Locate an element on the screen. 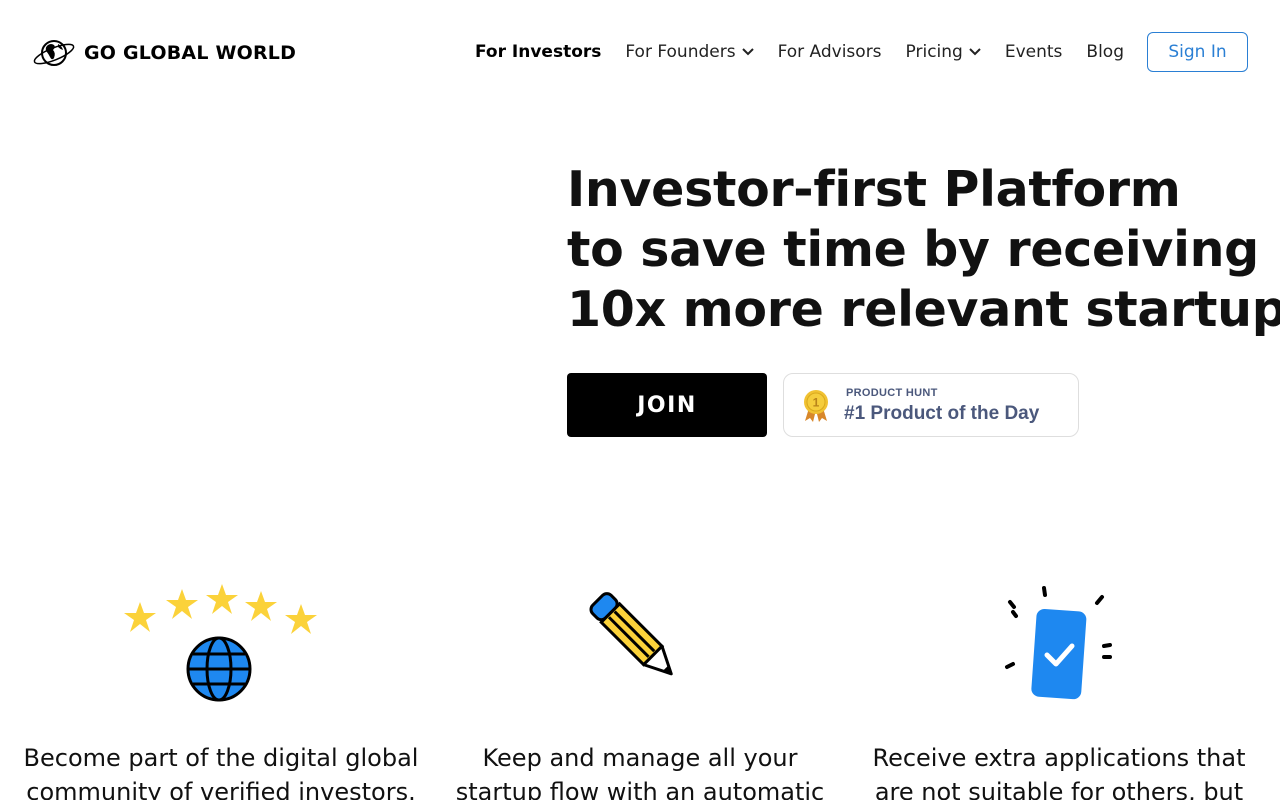 This screenshot has width=1280, height=800. feature-line: community of verified investors. is located at coordinates (221, 789).